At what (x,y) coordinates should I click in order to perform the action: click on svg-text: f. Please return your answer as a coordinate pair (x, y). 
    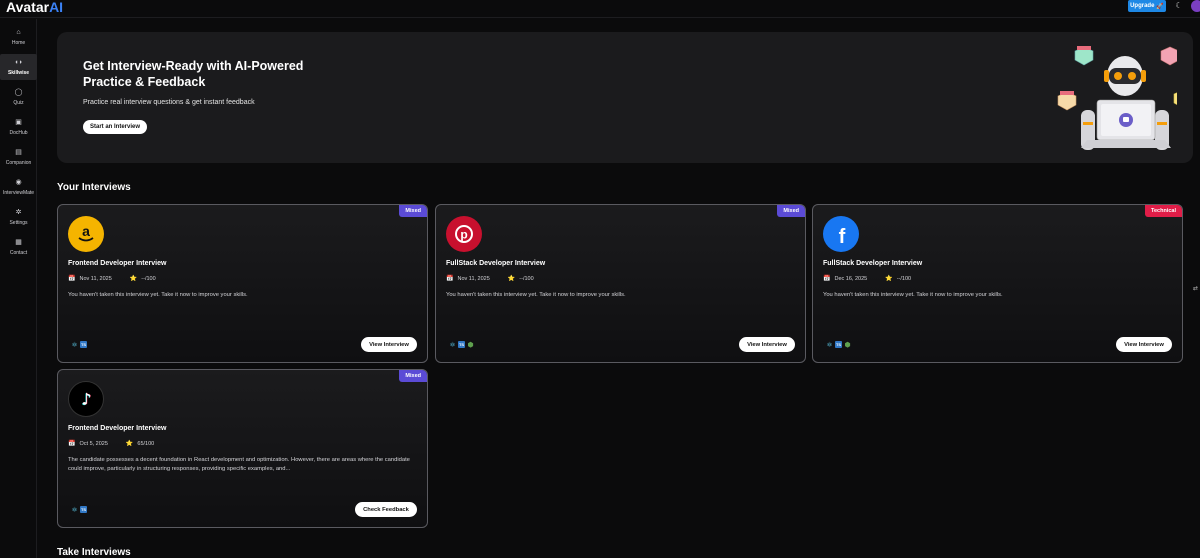
    Looking at the image, I should click on (842, 235).